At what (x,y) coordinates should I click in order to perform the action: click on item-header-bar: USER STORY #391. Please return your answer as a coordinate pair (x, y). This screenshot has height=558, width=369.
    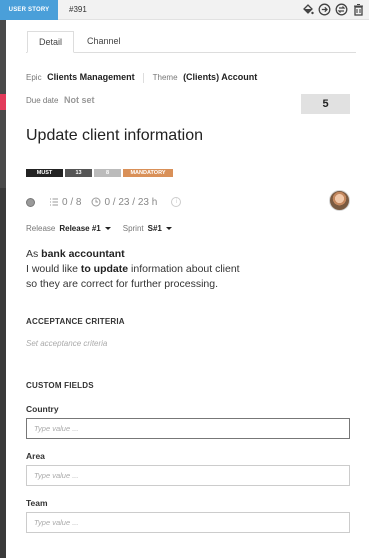
    Looking at the image, I should click on (184, 10).